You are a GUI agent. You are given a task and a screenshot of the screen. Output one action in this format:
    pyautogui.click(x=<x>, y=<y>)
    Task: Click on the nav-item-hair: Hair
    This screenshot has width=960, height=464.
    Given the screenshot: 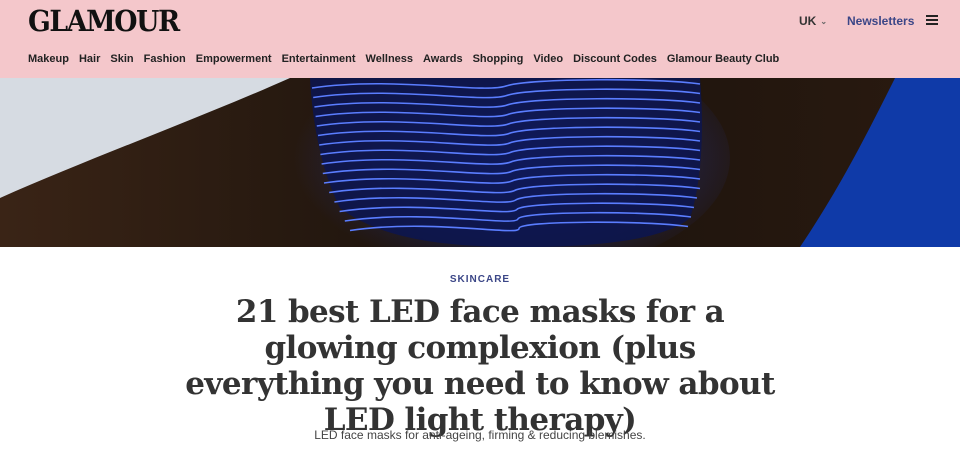 What is the action you would take?
    pyautogui.click(x=89, y=60)
    